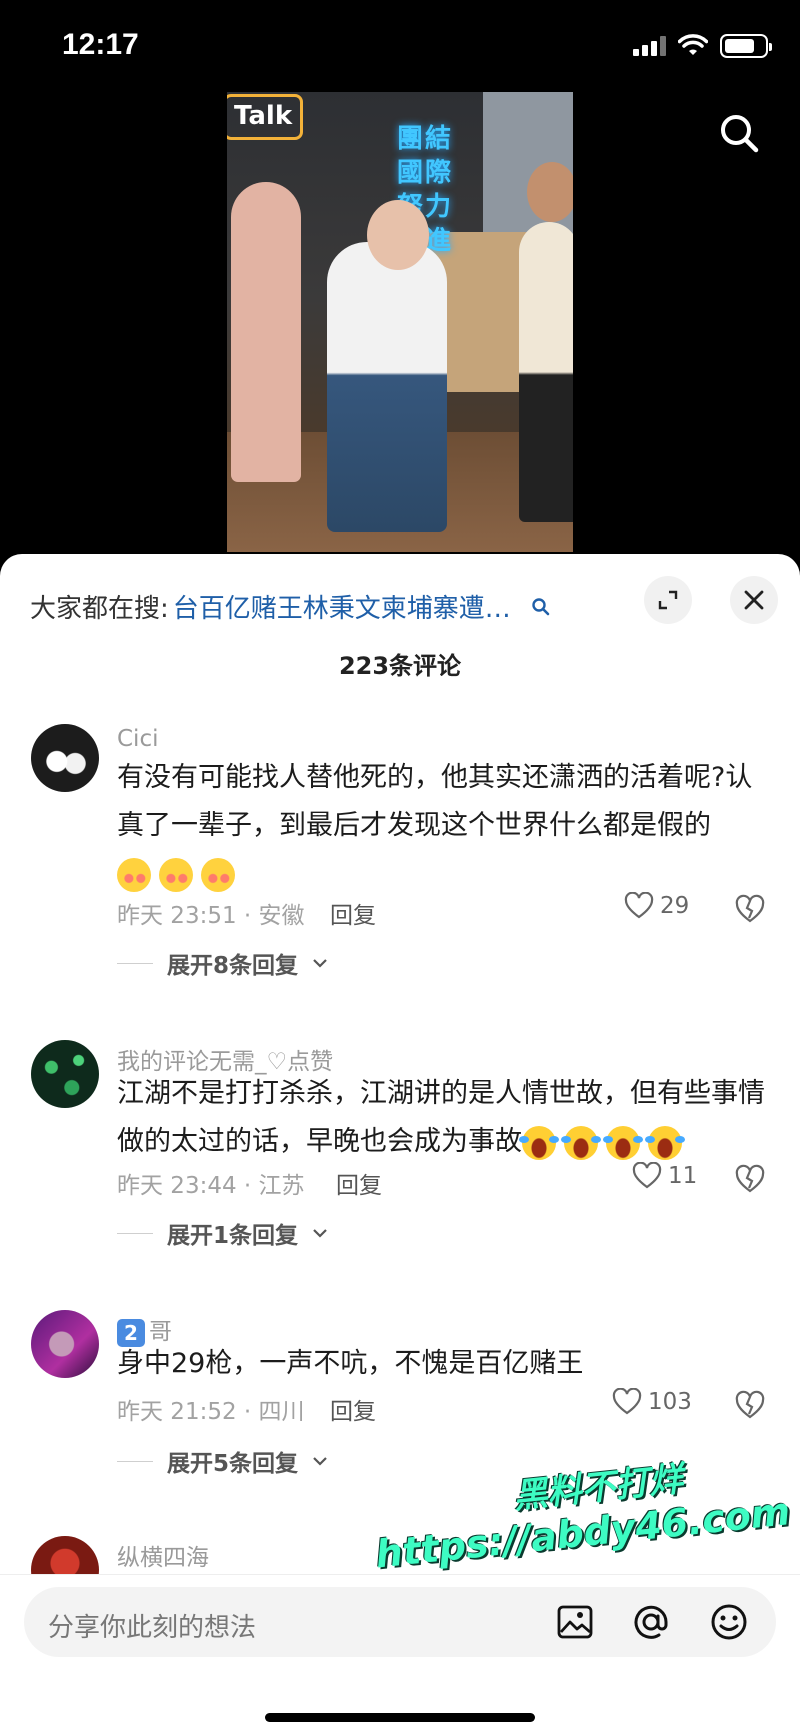 The width and height of the screenshot is (800, 1731). Describe the element at coordinates (233, 1464) in the screenshot. I see `expand-replies-label: 展开5条回复` at that location.